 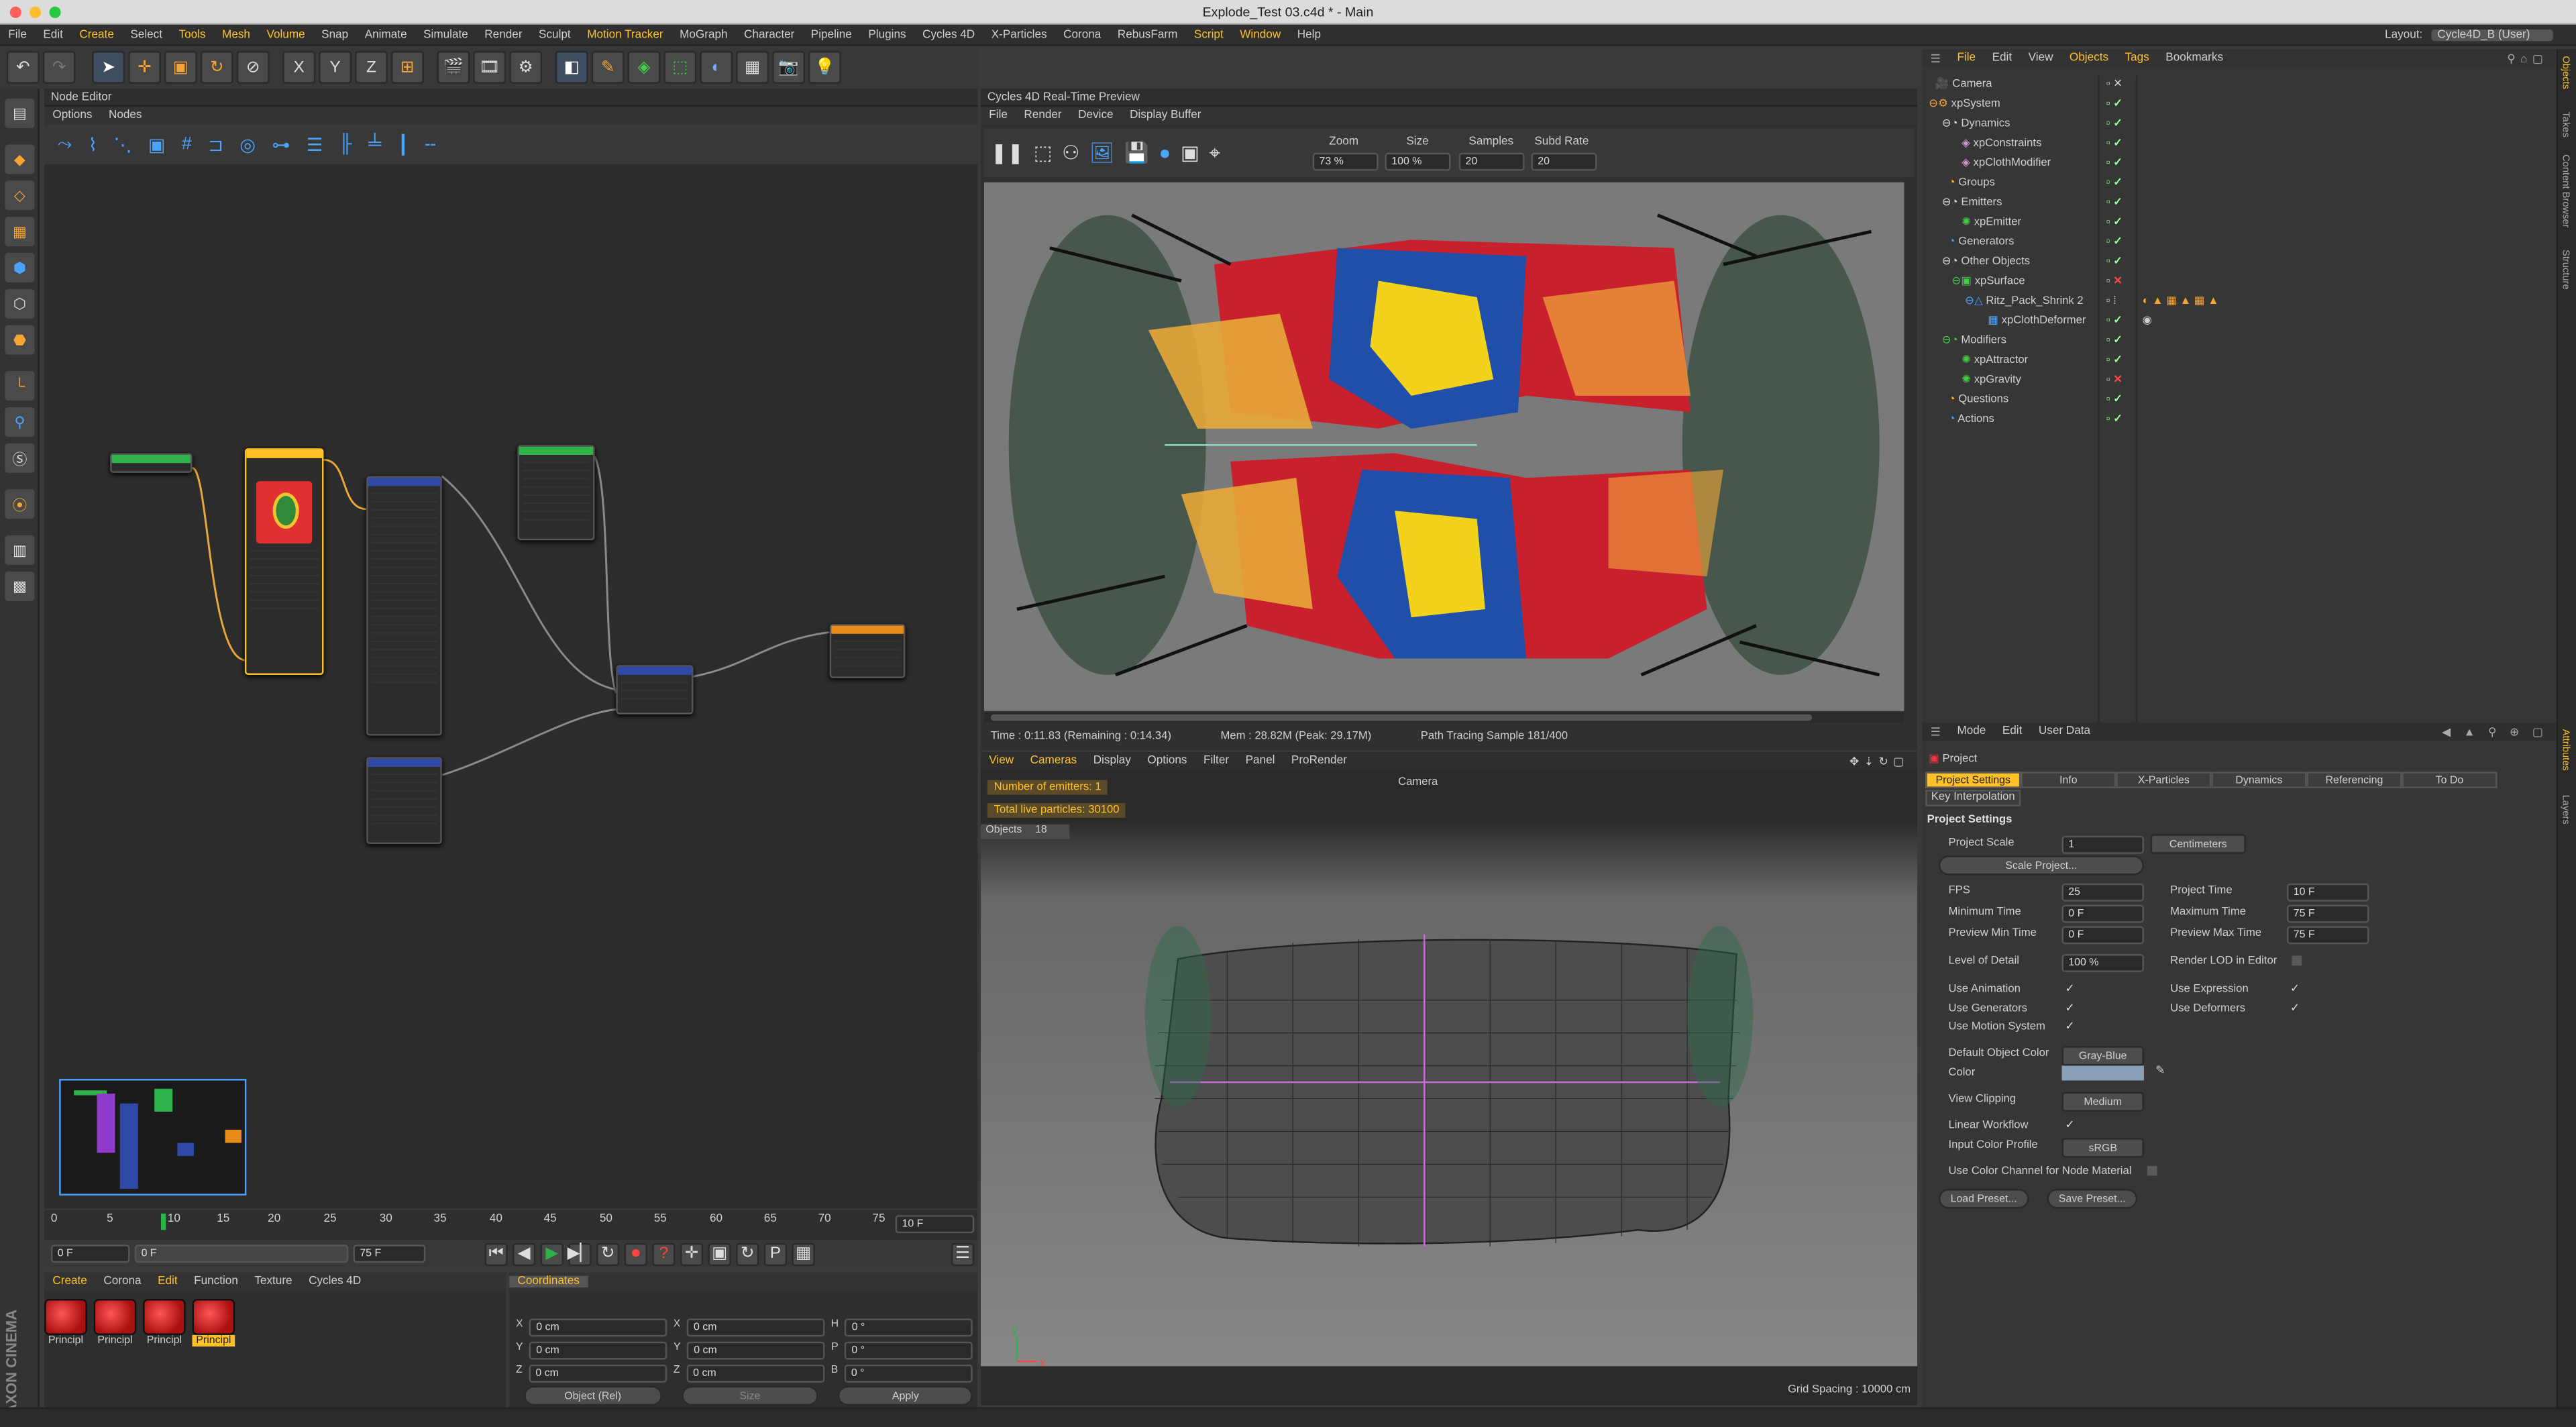 What do you see at coordinates (789, 67) in the screenshot?
I see `camera-icon: 📷` at bounding box center [789, 67].